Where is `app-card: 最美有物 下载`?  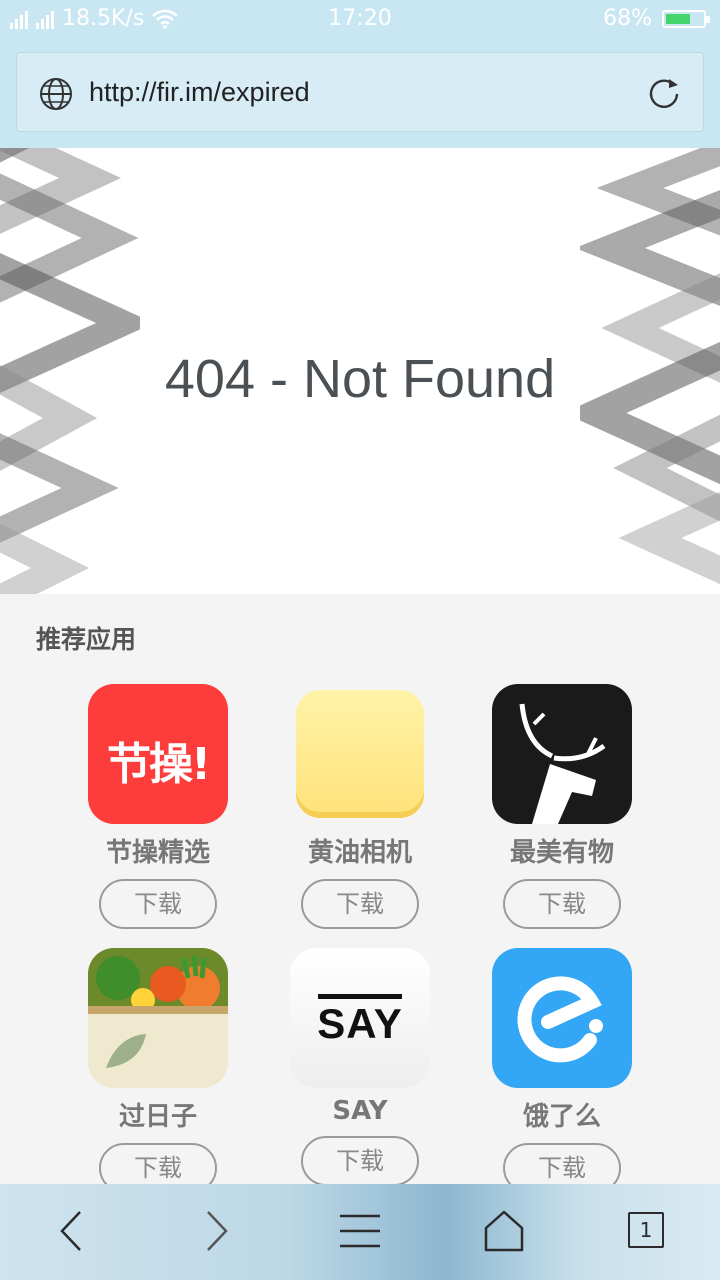
app-card: 最美有物 下载 is located at coordinates (562, 806).